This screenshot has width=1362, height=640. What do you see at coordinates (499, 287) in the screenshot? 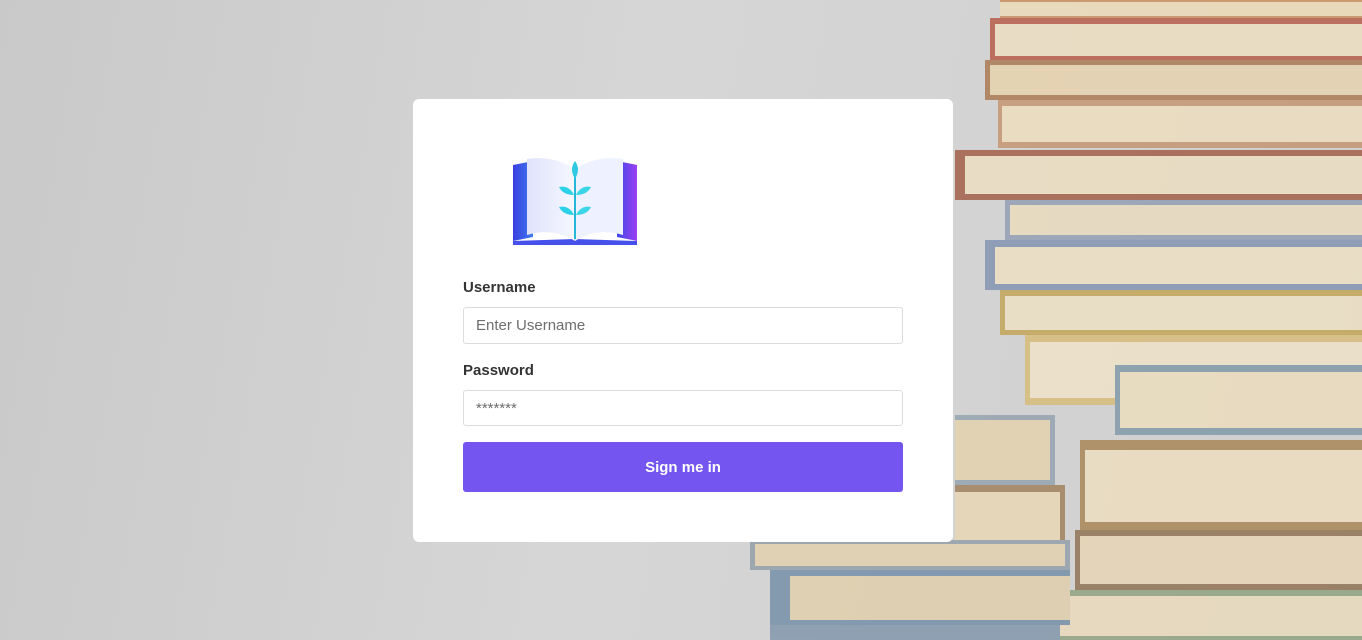
I see `username-label: Username` at bounding box center [499, 287].